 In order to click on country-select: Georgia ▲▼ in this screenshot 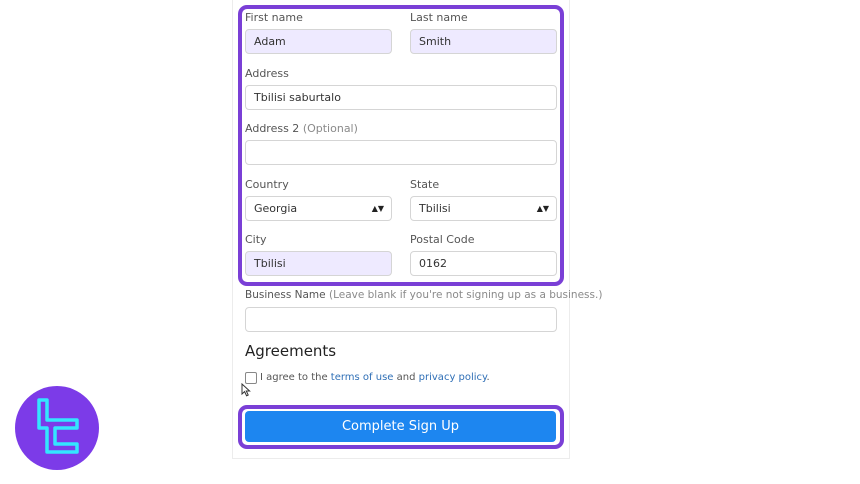, I will do `click(318, 208)`.